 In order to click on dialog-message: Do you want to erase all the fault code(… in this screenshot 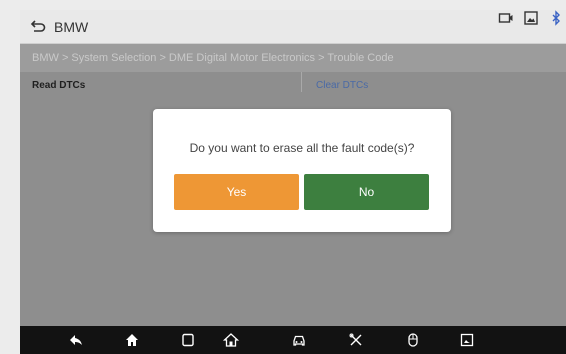, I will do `click(302, 148)`.